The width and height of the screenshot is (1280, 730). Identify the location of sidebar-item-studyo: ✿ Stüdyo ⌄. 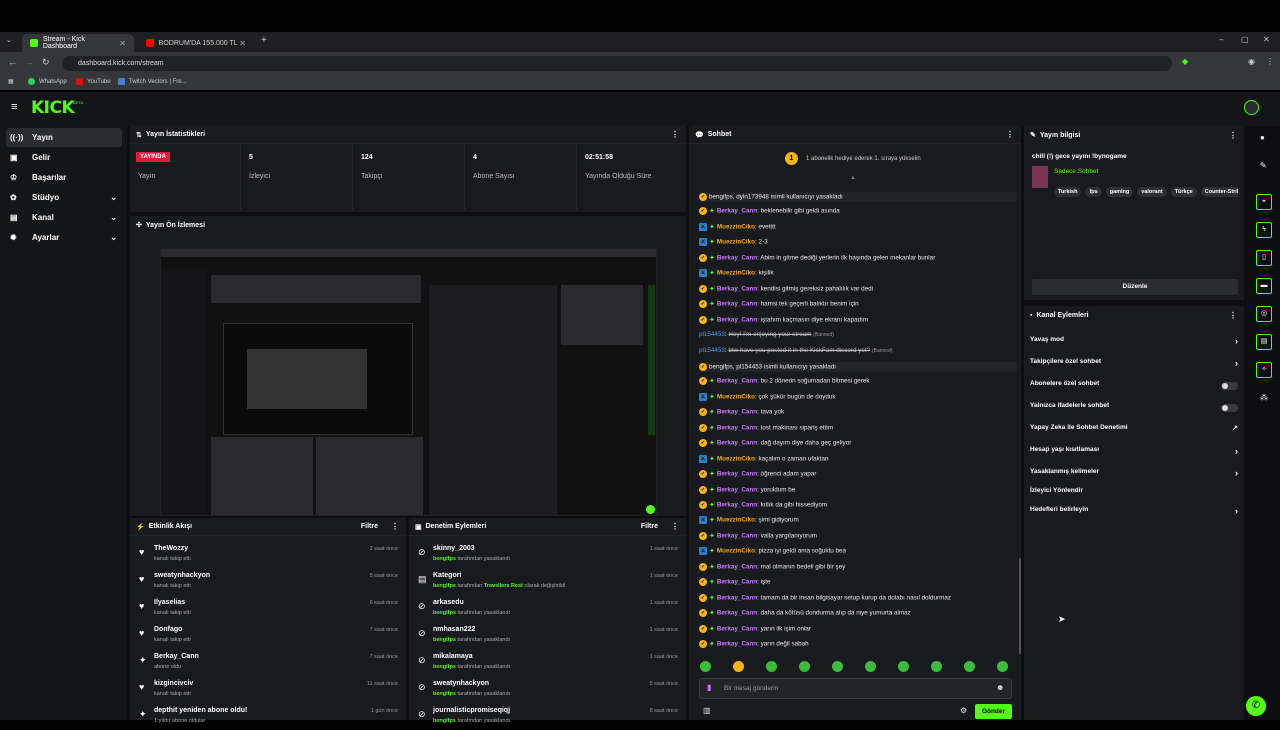
(64, 197).